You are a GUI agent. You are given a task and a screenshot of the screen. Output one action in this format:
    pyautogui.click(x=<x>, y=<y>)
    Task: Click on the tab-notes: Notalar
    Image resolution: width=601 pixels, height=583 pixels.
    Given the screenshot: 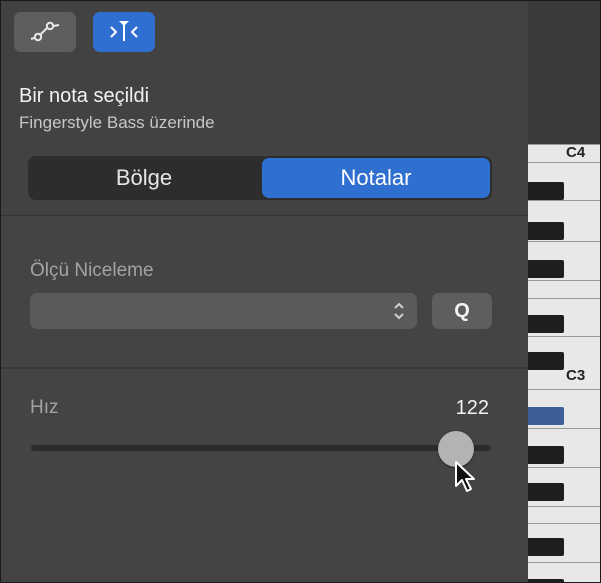 What is the action you would take?
    pyautogui.click(x=376, y=178)
    